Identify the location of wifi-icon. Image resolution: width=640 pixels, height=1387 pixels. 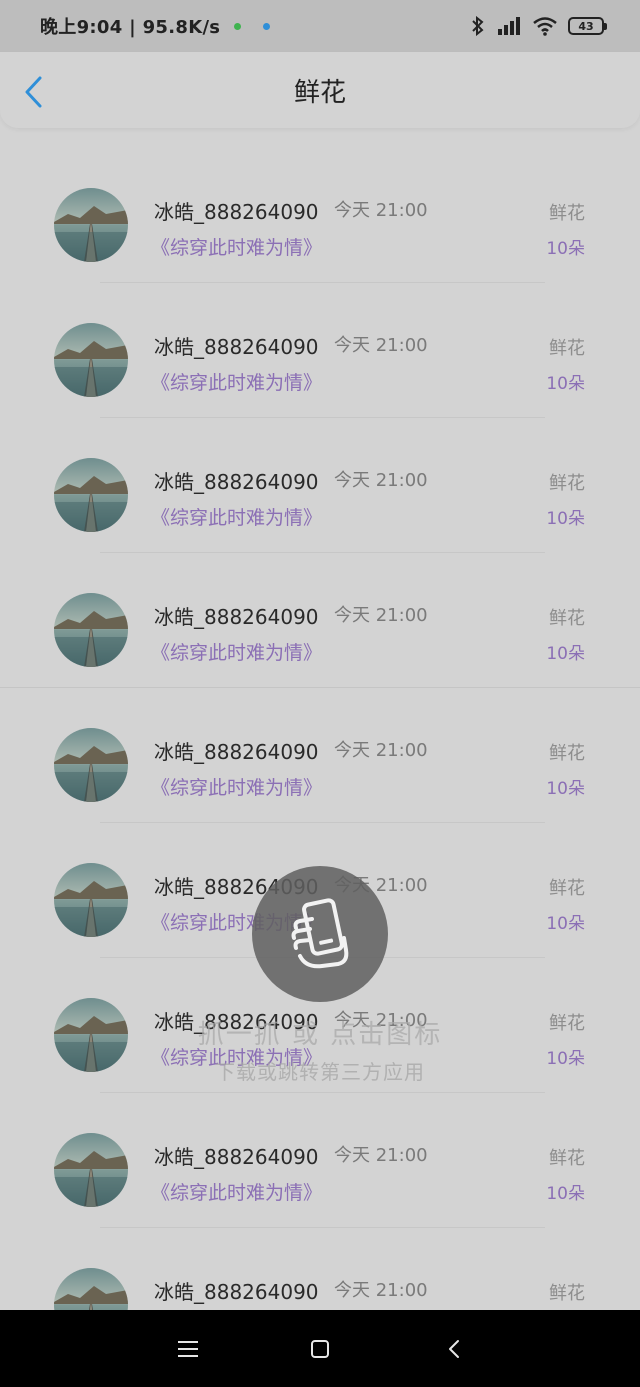
(545, 26).